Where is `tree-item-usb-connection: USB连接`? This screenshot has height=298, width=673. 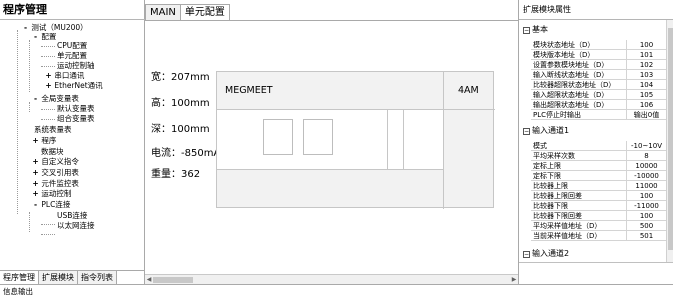 tree-item-usb-connection: USB连接 is located at coordinates (72, 216).